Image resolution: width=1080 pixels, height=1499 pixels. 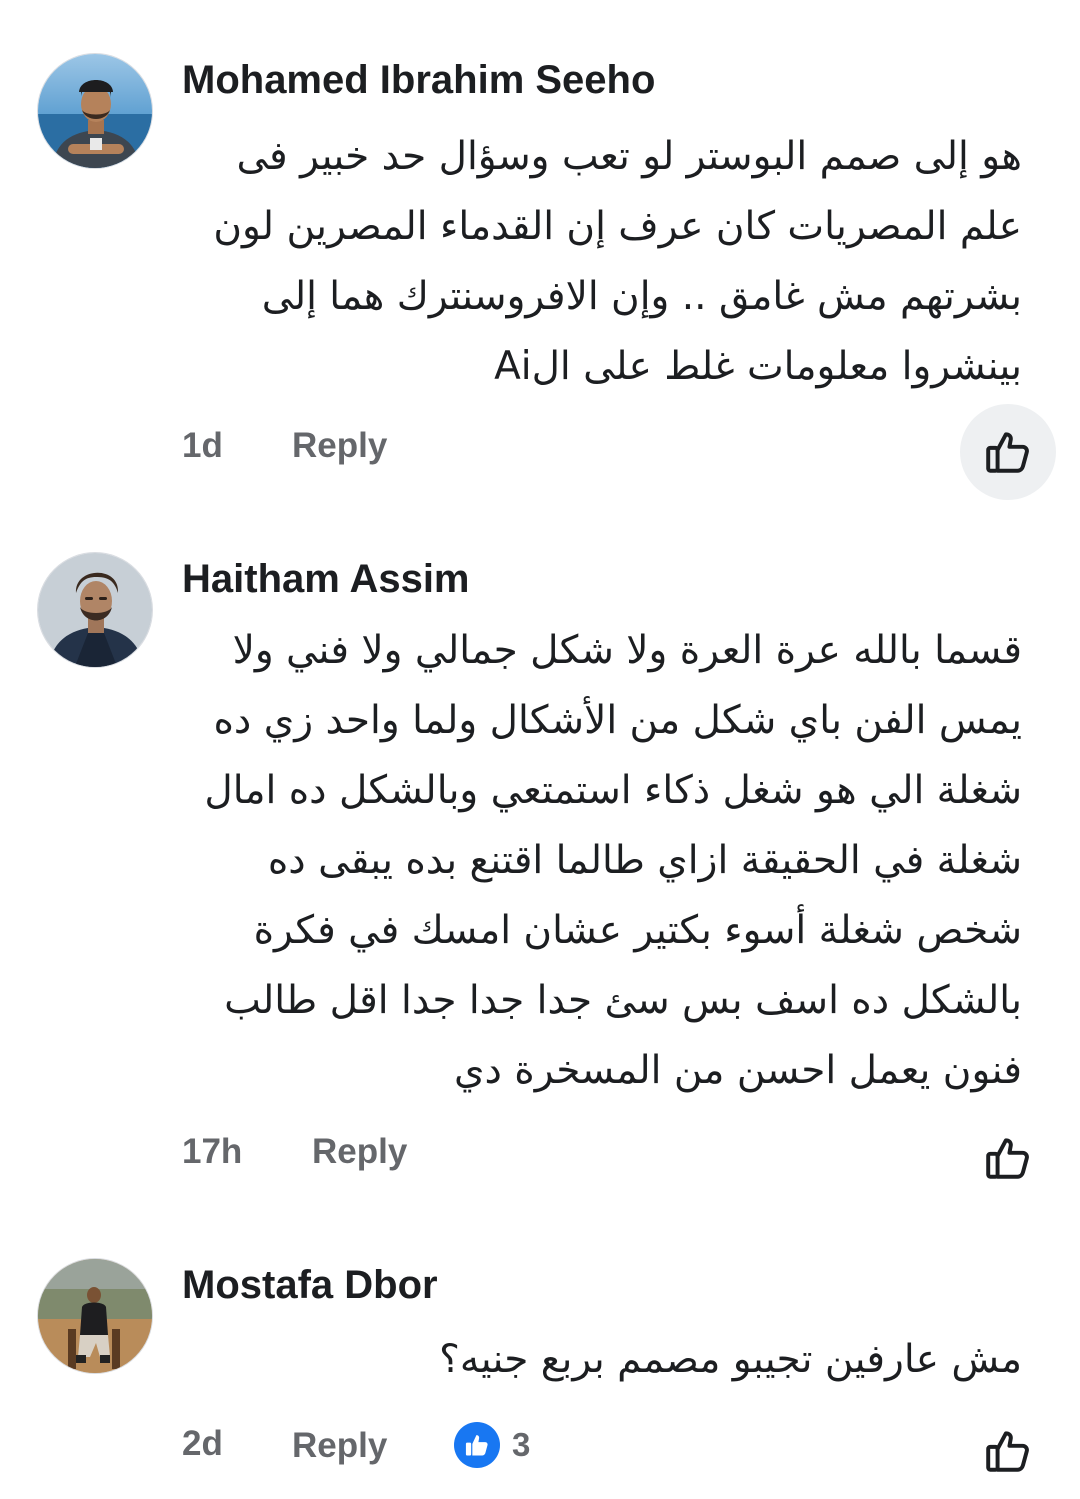 I want to click on reaction-summary: 3, so click(x=492, y=1445).